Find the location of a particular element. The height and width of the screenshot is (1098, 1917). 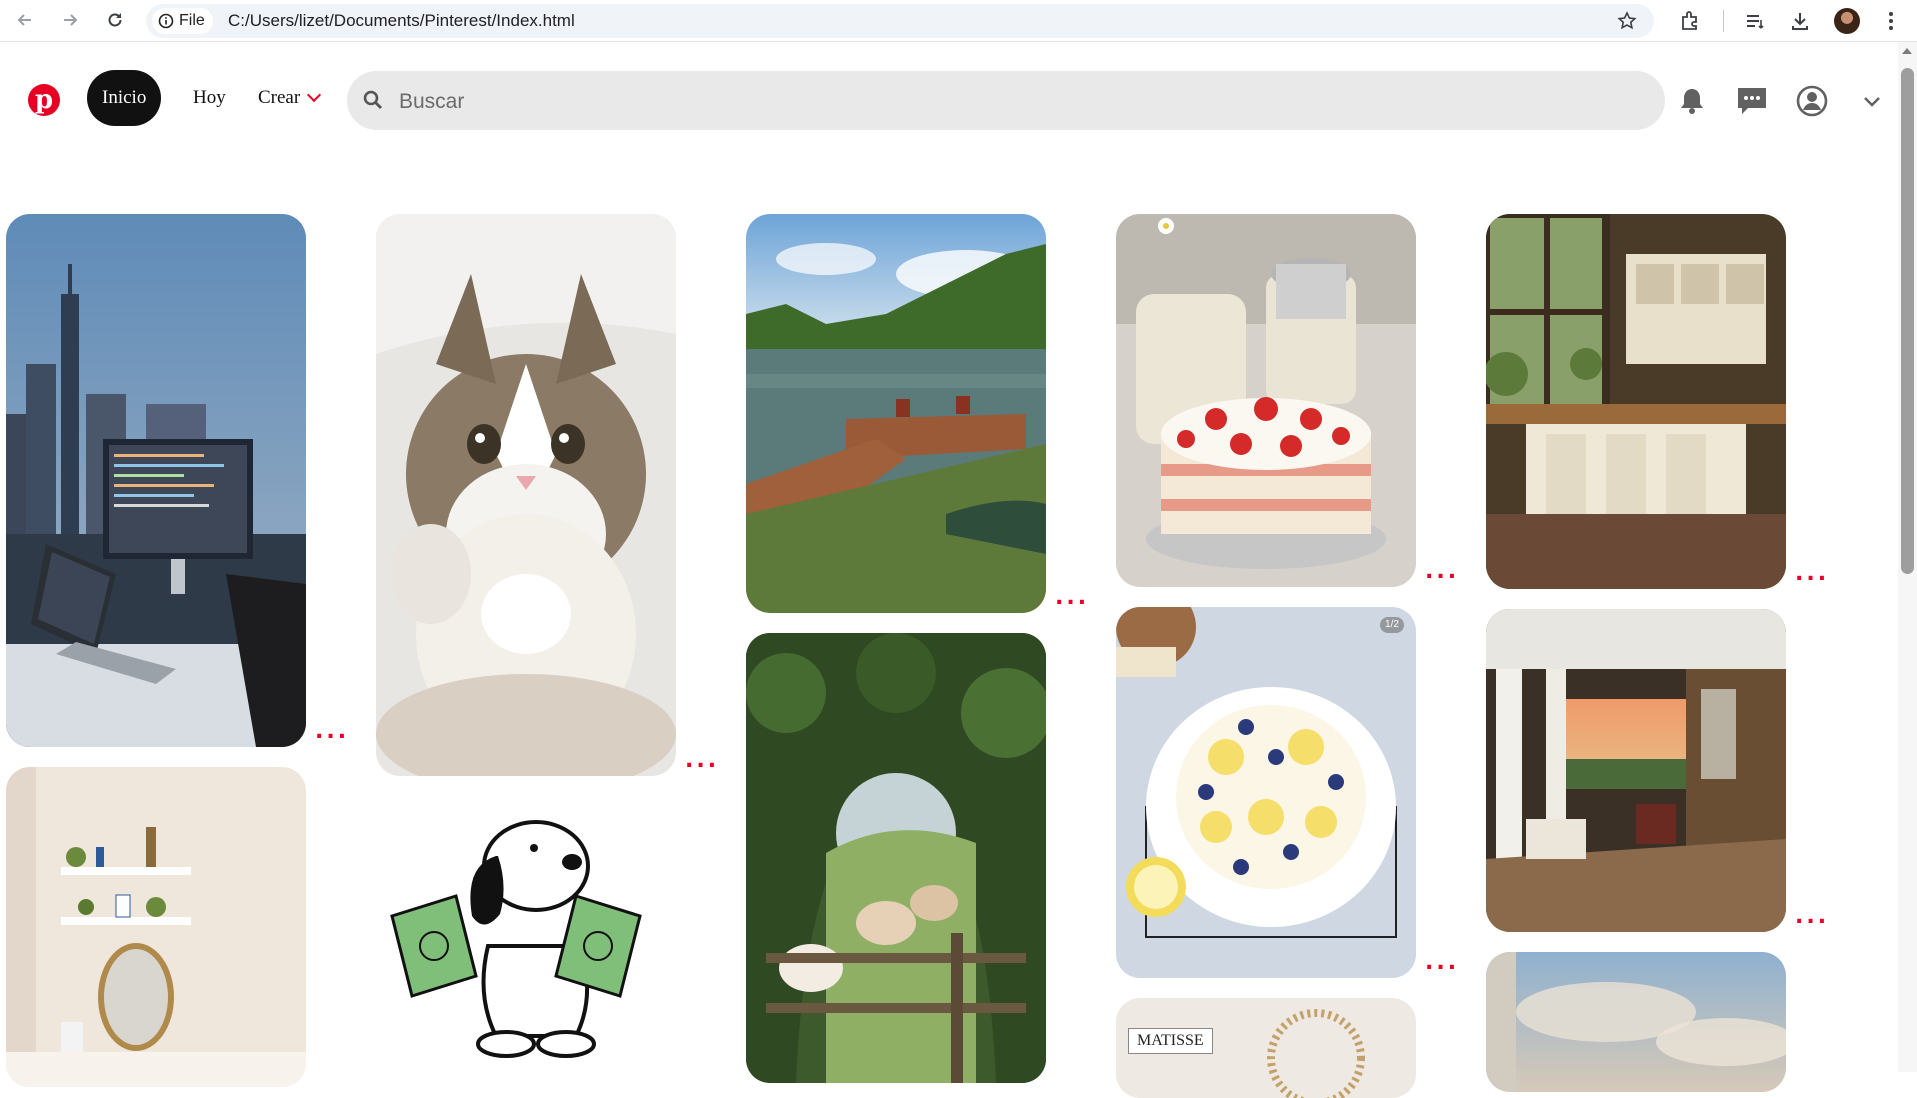

desk-setup-image is located at coordinates (156, 480).